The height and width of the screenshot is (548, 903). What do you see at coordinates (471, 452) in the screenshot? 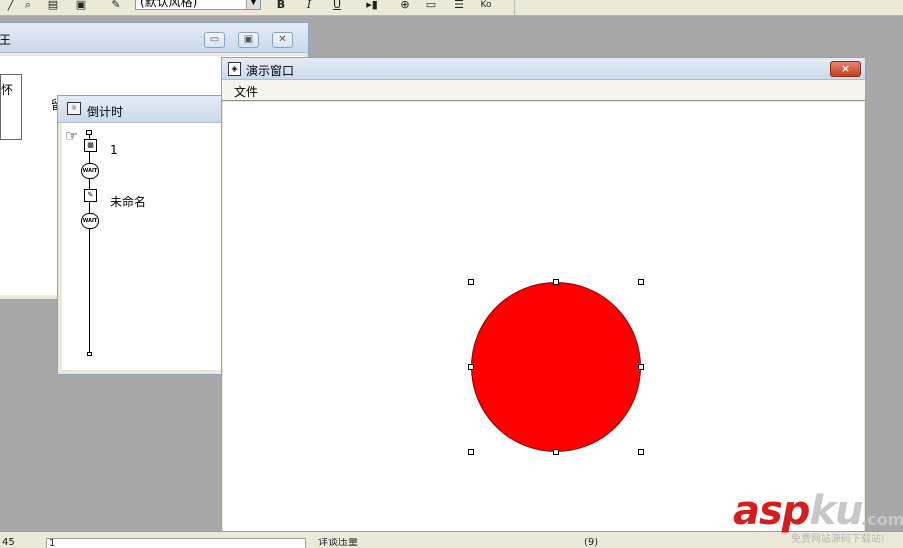
I see `resize-handle-sw` at bounding box center [471, 452].